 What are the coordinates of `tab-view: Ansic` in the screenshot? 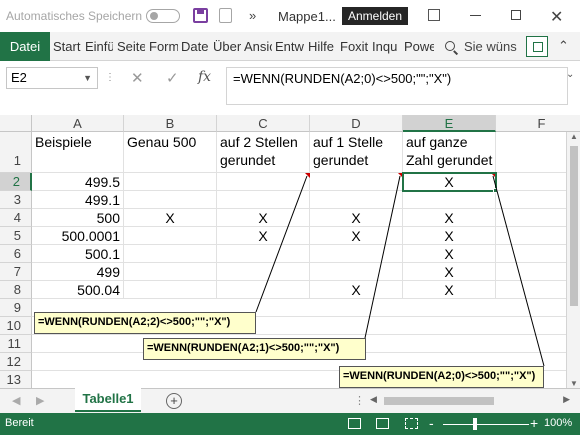 It's located at (258, 46).